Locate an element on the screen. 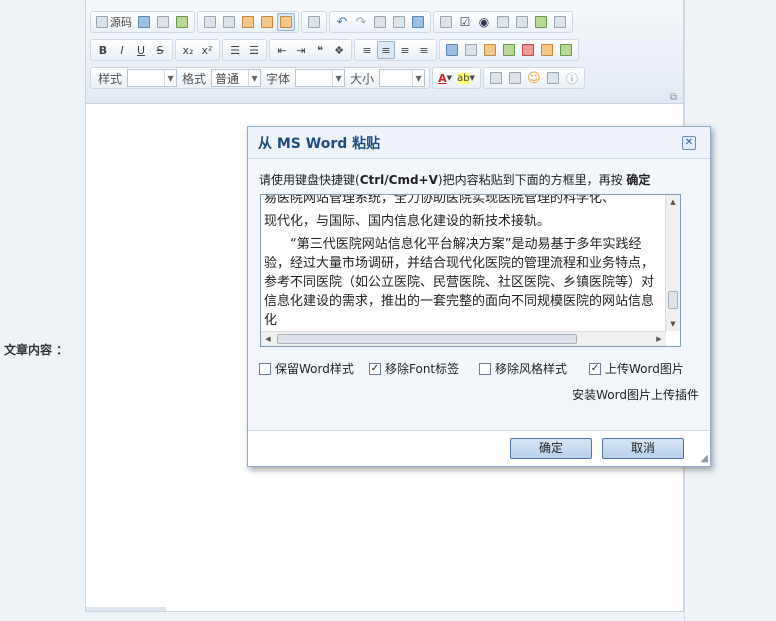  copy-button is located at coordinates (229, 22).